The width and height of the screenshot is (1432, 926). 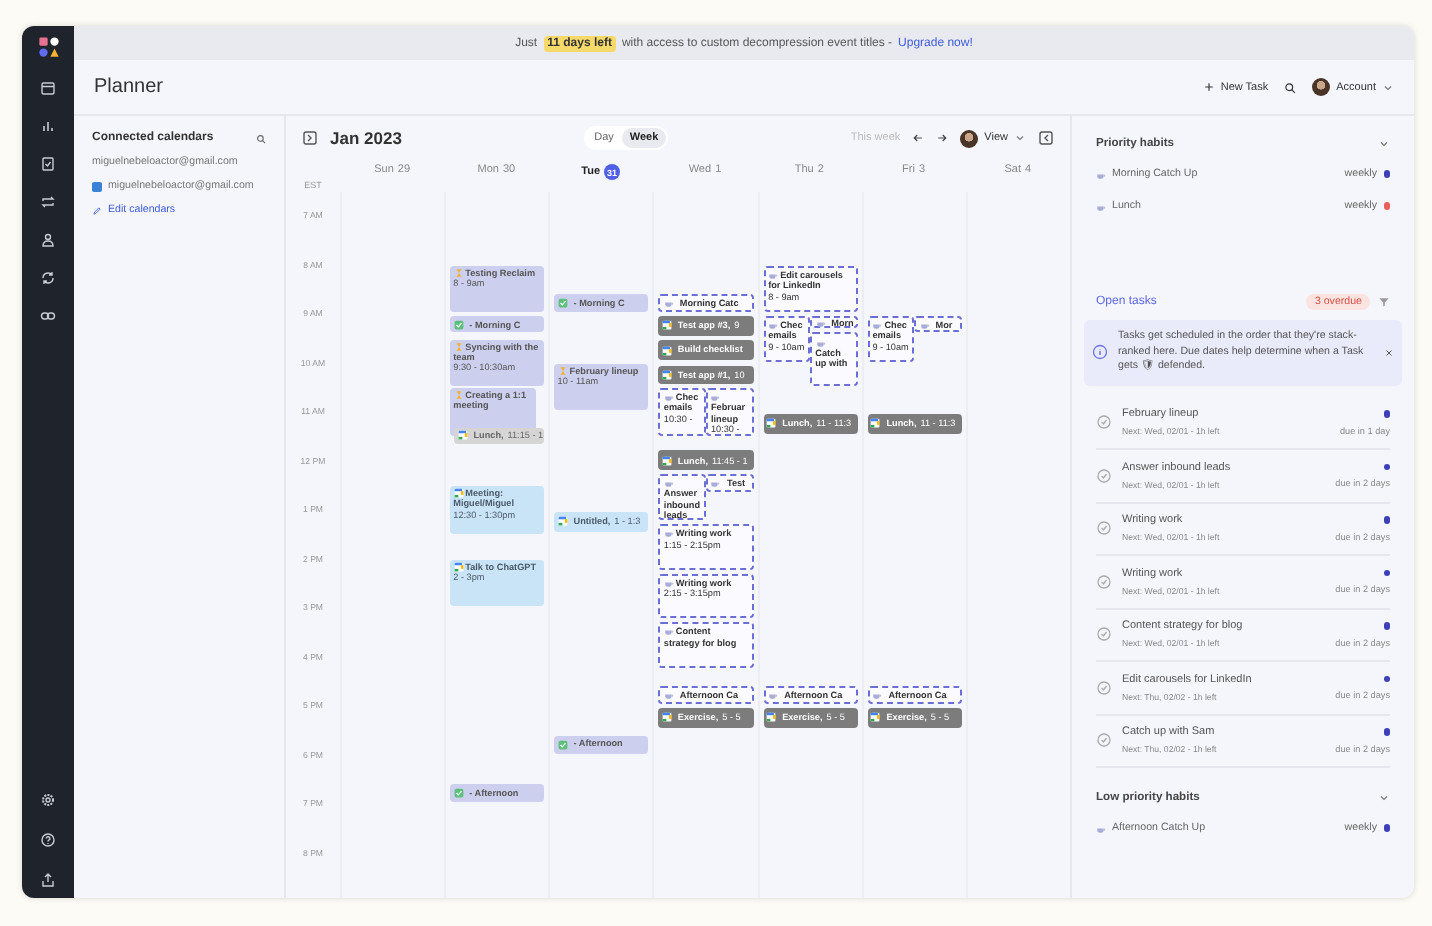 I want to click on sync-icon, so click(x=48, y=278).